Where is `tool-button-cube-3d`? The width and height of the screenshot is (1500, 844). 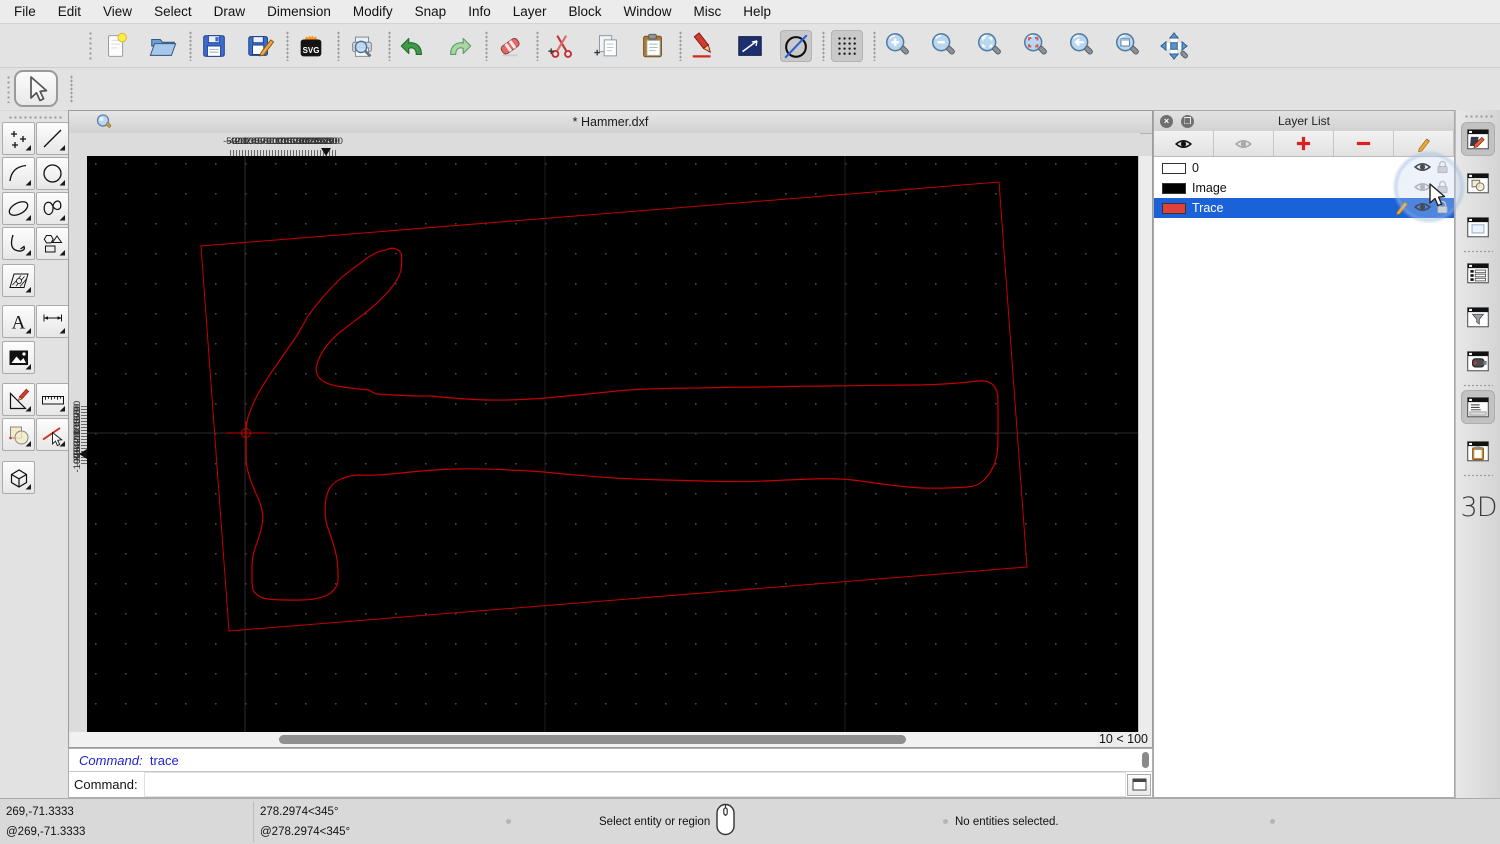
tool-button-cube-3d is located at coordinates (18, 477).